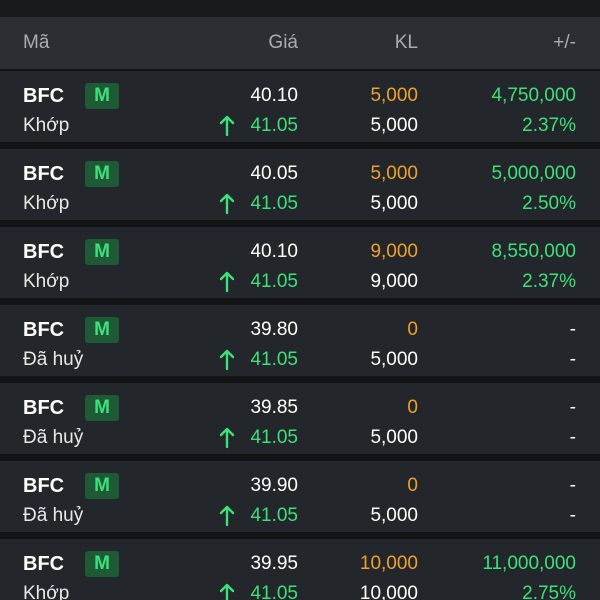  I want to click on row-price: 40.05, so click(274, 173).